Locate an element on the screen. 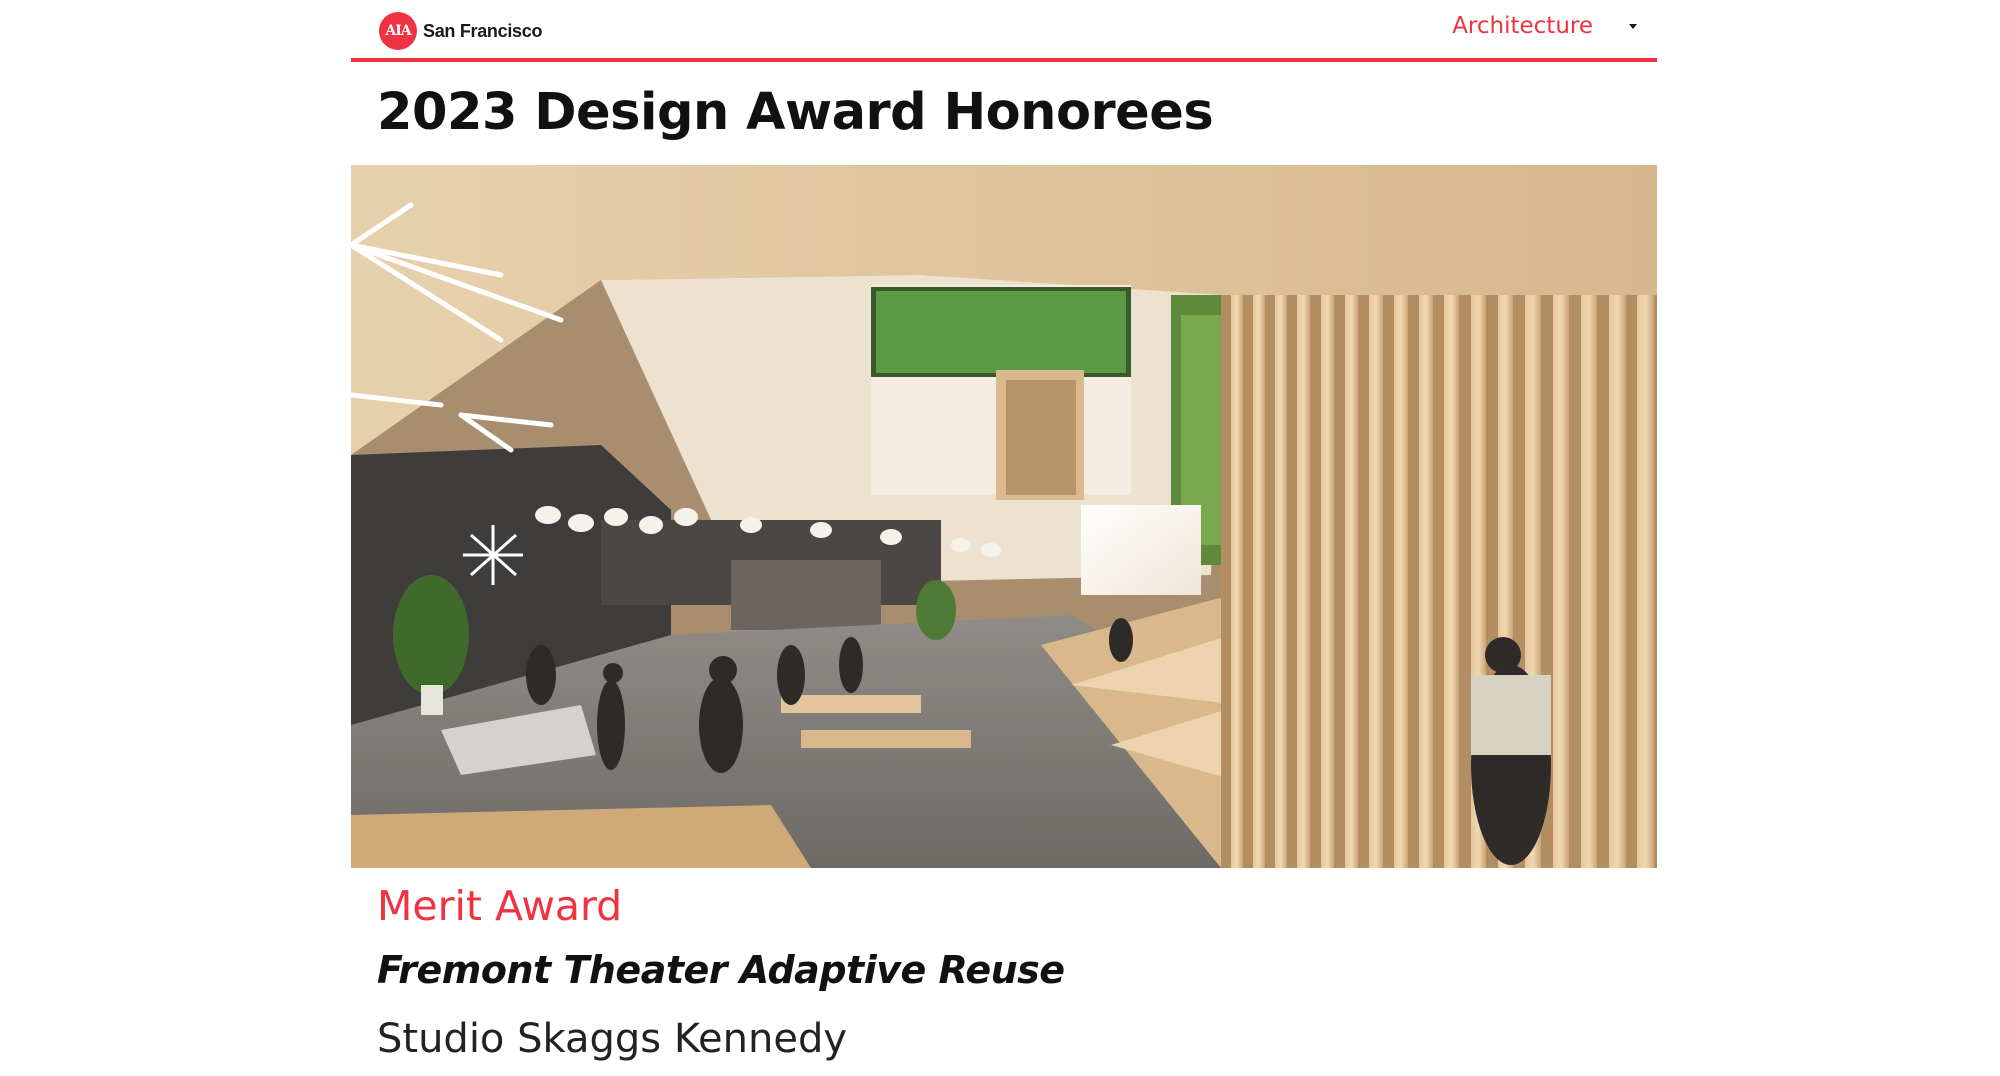  aia-sf-logo: AIA San Francisco is located at coordinates (460, 31).